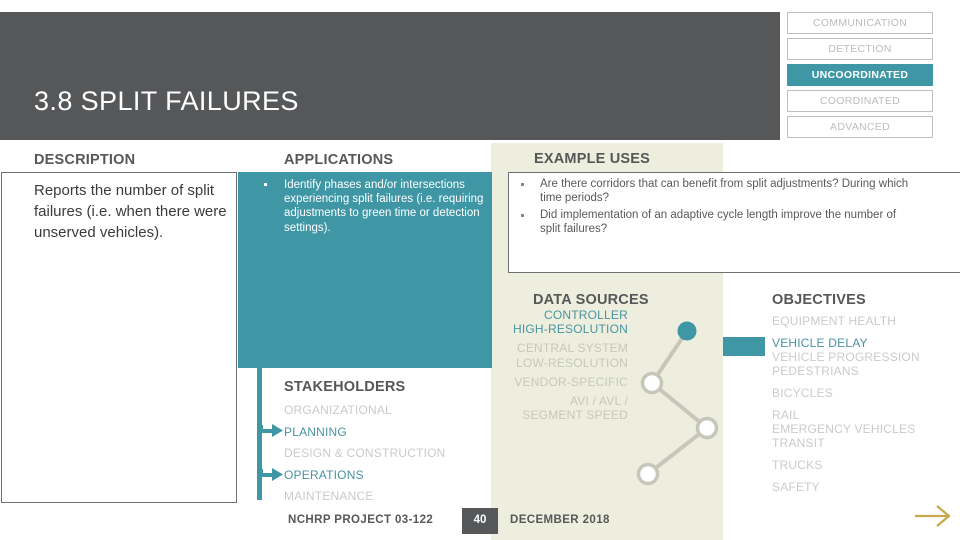  Describe the element at coordinates (864, 465) in the screenshot. I see `objective-item-trucks: TRUCKS` at that location.